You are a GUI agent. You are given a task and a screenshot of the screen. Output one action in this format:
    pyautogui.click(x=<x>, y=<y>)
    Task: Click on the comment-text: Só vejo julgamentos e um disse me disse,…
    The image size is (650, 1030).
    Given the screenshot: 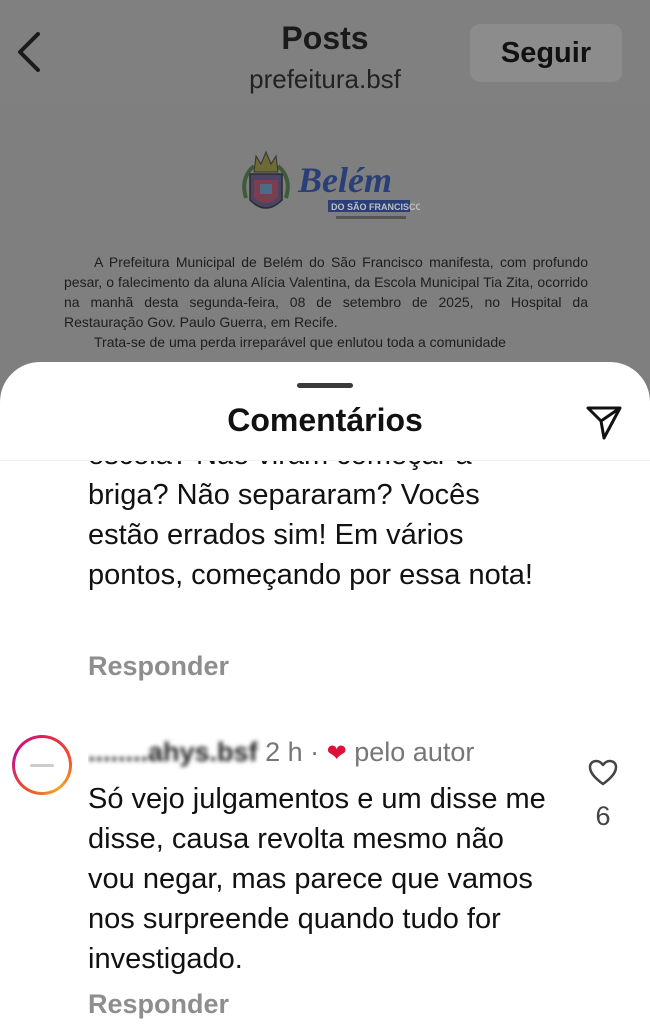 What is the action you would take?
    pyautogui.click(x=317, y=879)
    